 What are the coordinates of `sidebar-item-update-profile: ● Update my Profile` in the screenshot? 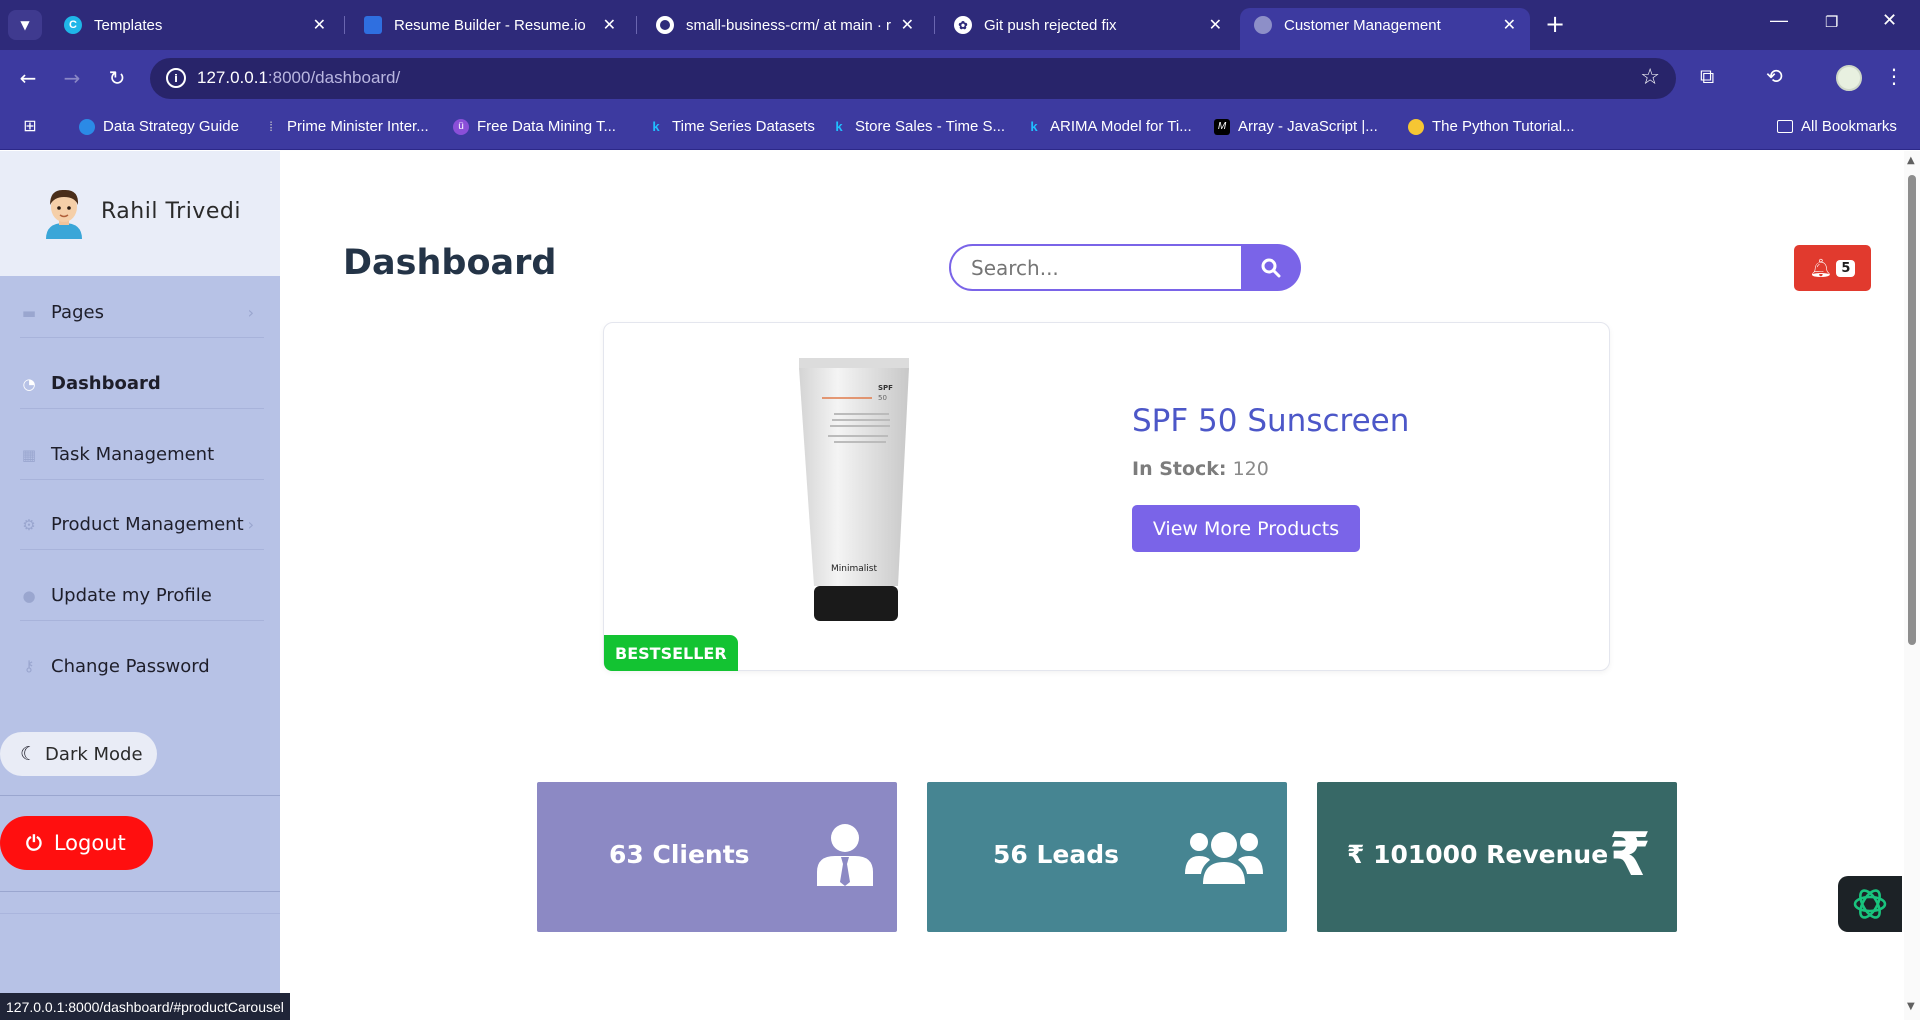 It's located at (142, 596).